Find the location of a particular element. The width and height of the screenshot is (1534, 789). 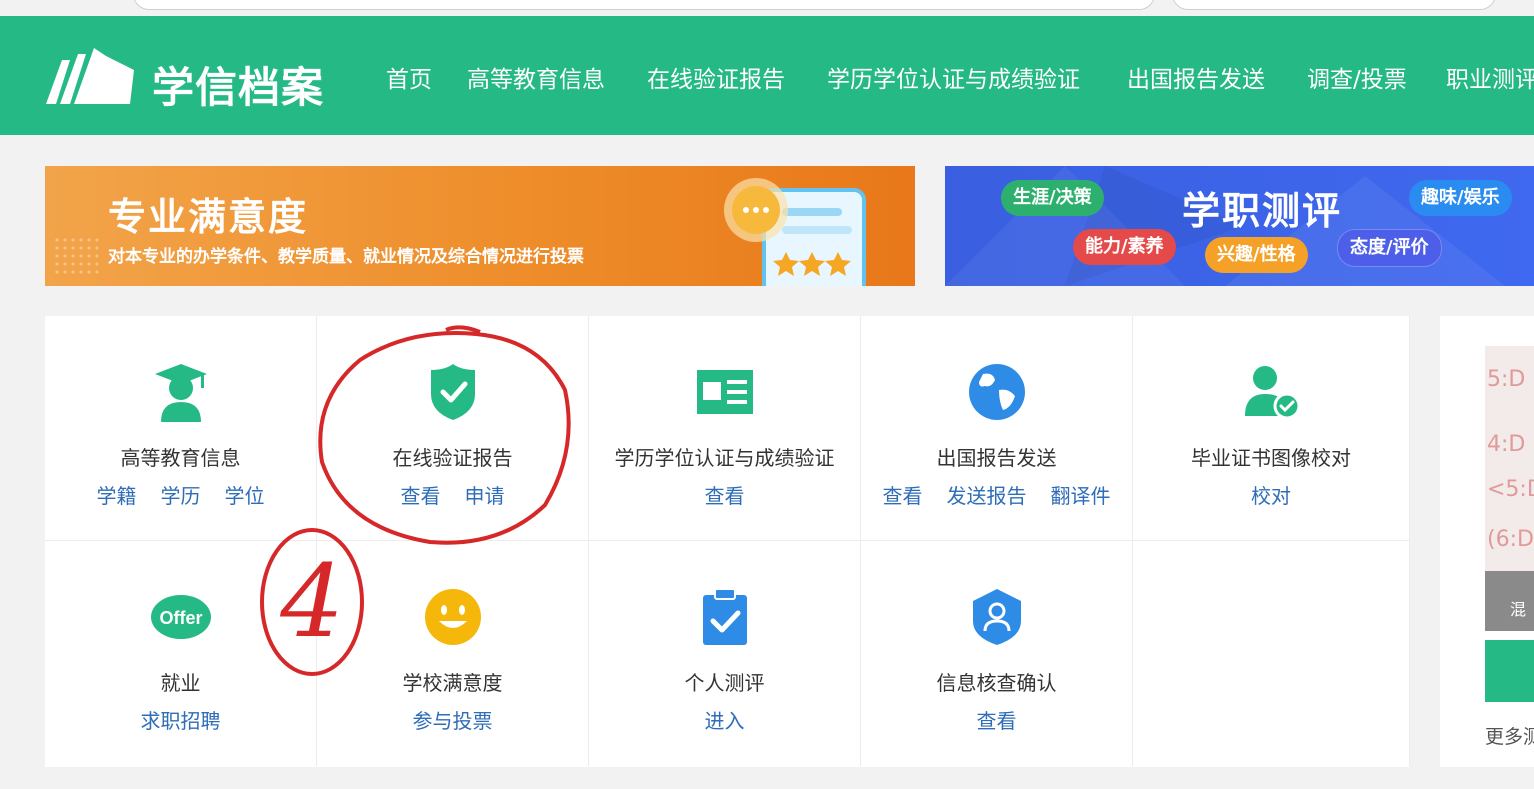

nav-item-overseas-report: 出国报告发送 is located at coordinates (1196, 77).